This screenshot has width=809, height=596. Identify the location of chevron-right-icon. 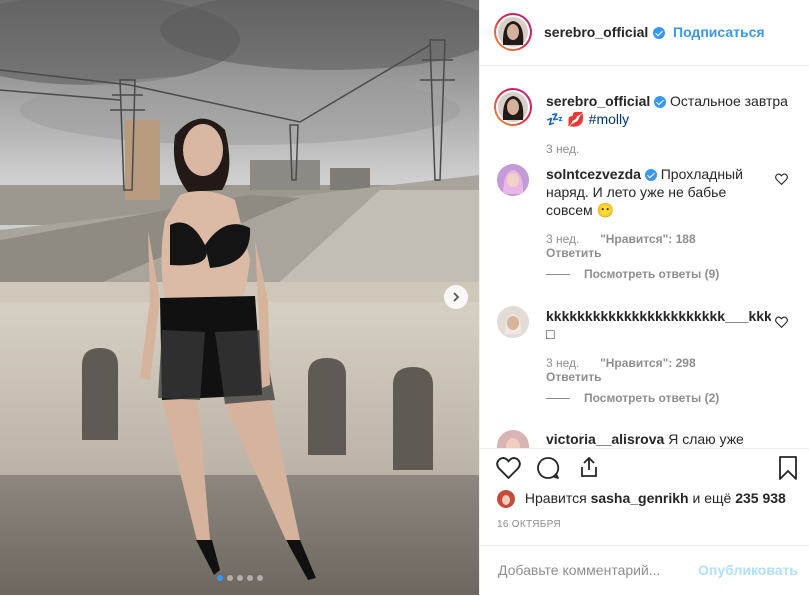
(456, 297).